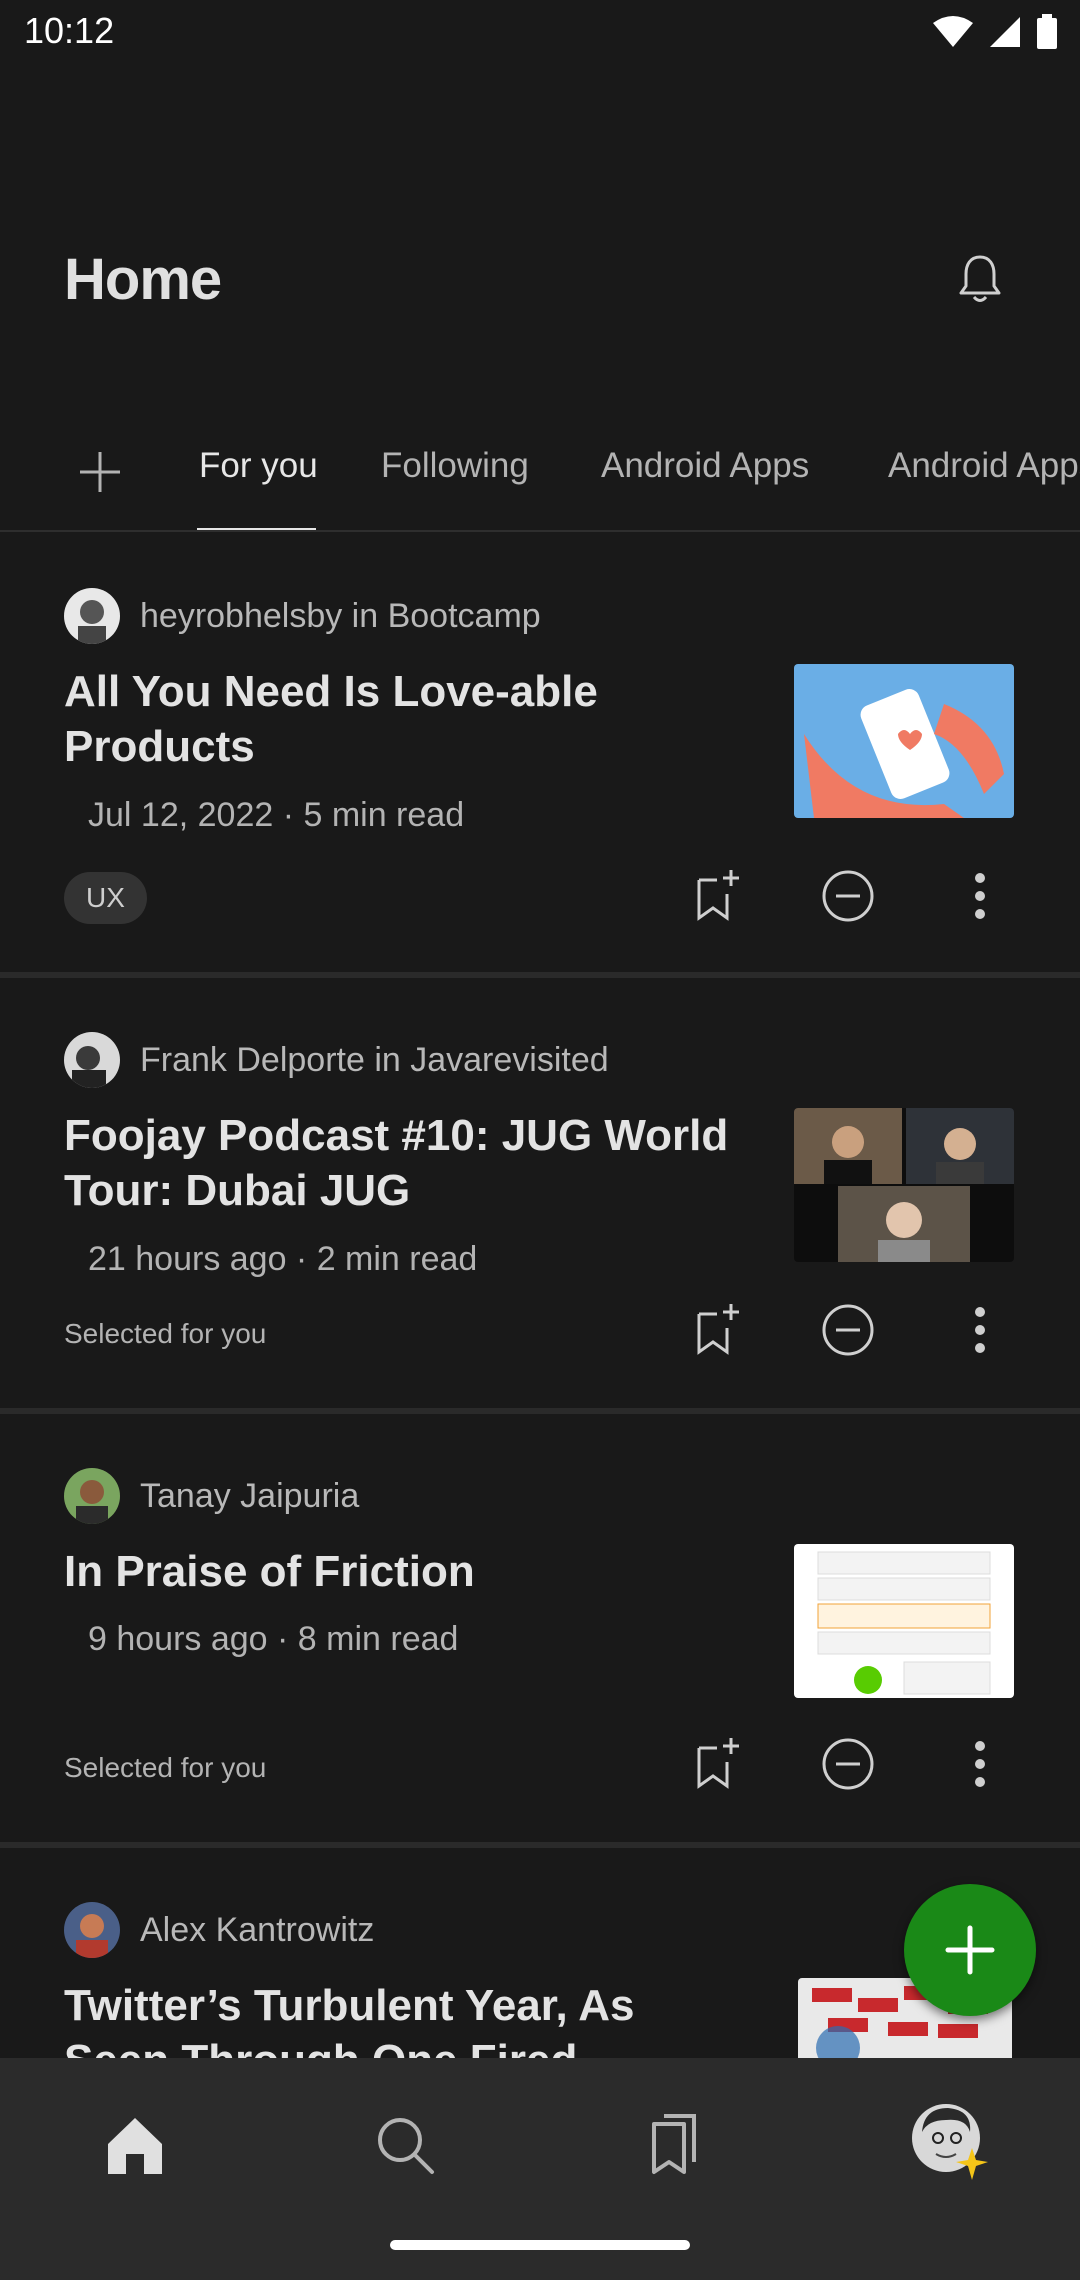 The image size is (1080, 2280). What do you see at coordinates (405, 2145) in the screenshot?
I see `search-icon` at bounding box center [405, 2145].